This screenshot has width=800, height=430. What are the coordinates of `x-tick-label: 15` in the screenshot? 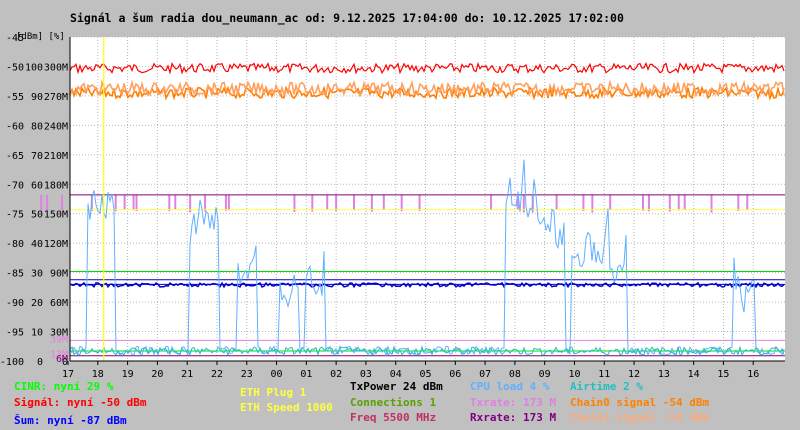 It's located at (723, 373).